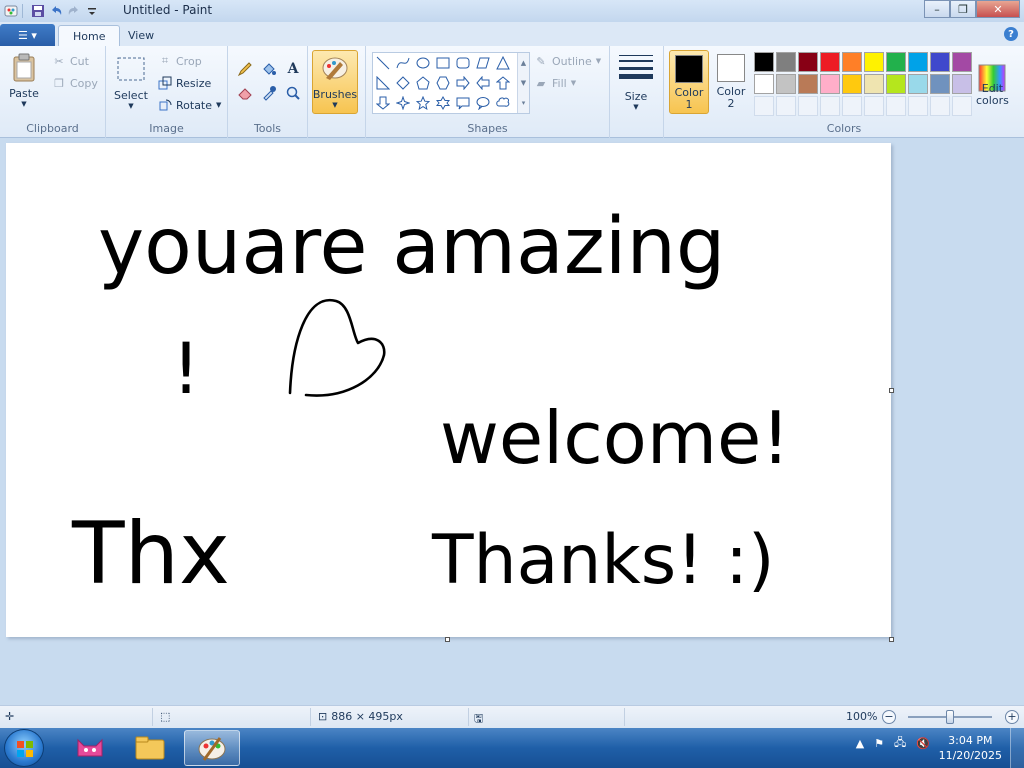  Describe the element at coordinates (180, 61) in the screenshot. I see `crop-button: ⌗ Crop` at that location.